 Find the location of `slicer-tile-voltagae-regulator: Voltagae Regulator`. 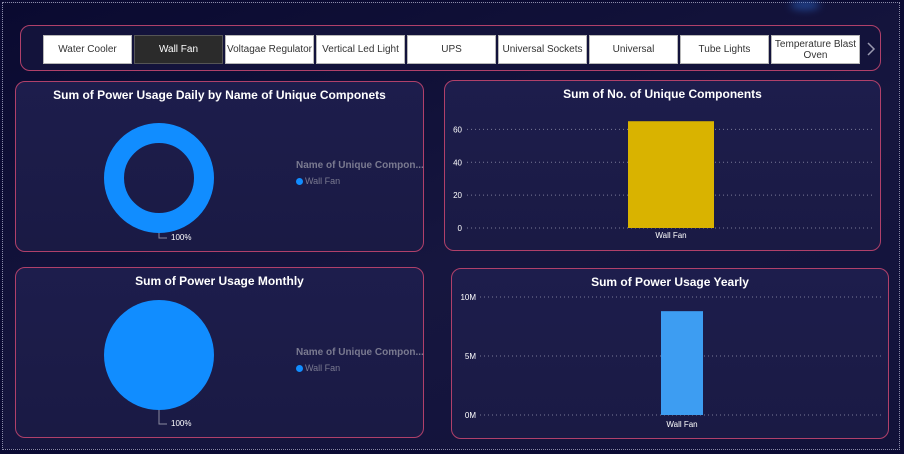

slicer-tile-voltagae-regulator: Voltagae Regulator is located at coordinates (269, 49).